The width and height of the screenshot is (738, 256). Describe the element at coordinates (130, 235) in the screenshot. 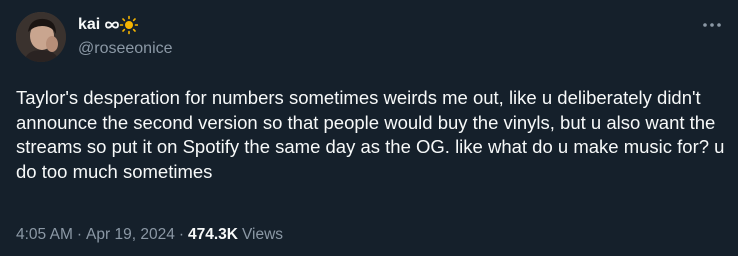

I see `tweet-date: Apr 19, 2024` at that location.